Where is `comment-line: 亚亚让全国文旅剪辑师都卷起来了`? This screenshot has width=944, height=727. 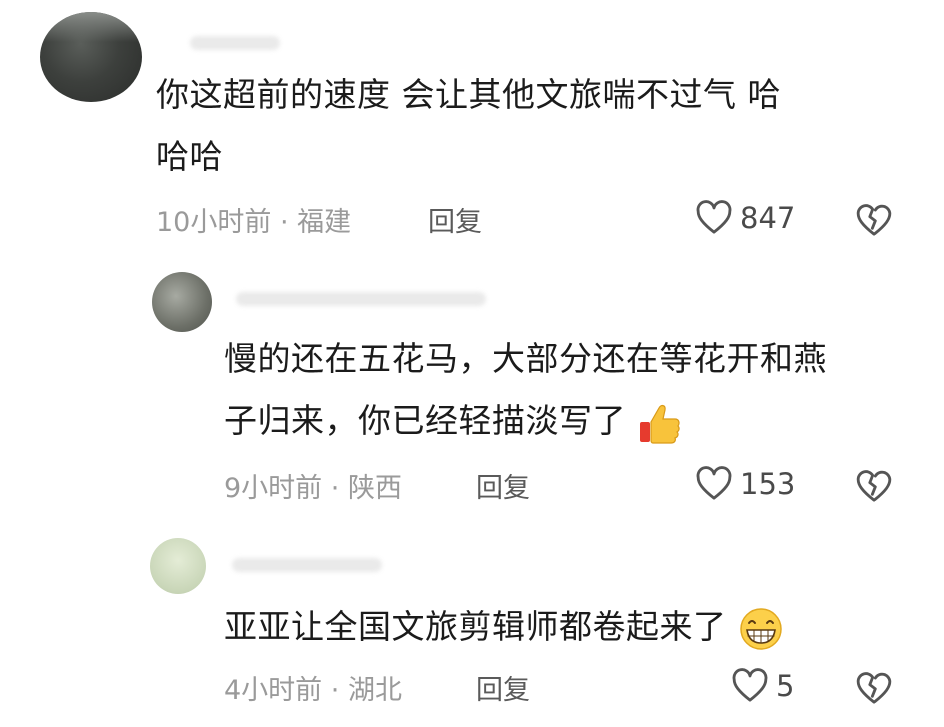 comment-line: 亚亚让全国文旅剪辑师都卷起来了 is located at coordinates (574, 627).